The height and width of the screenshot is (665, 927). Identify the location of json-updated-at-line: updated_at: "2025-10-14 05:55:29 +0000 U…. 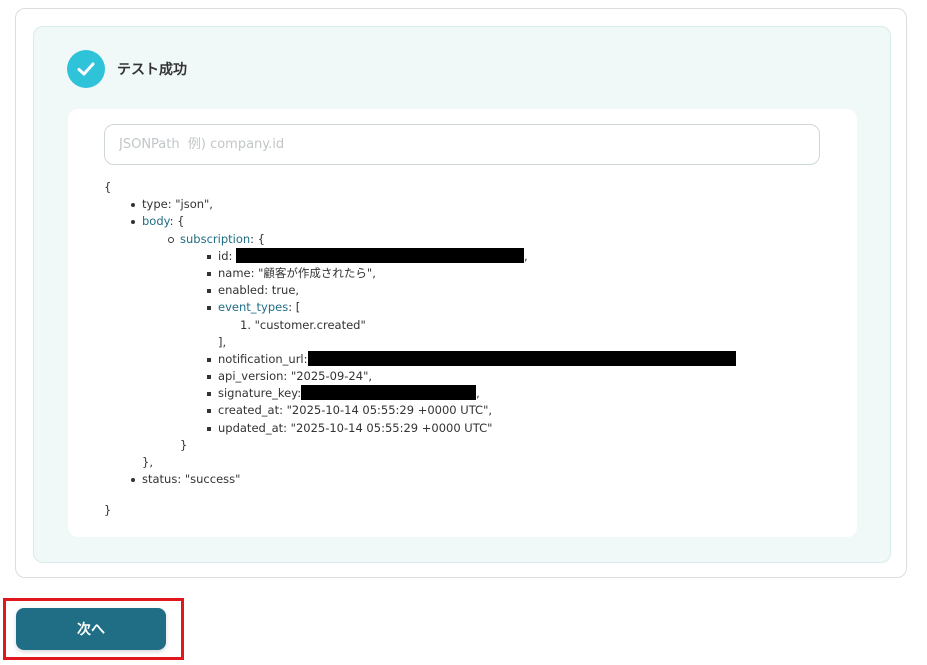
(471, 428).